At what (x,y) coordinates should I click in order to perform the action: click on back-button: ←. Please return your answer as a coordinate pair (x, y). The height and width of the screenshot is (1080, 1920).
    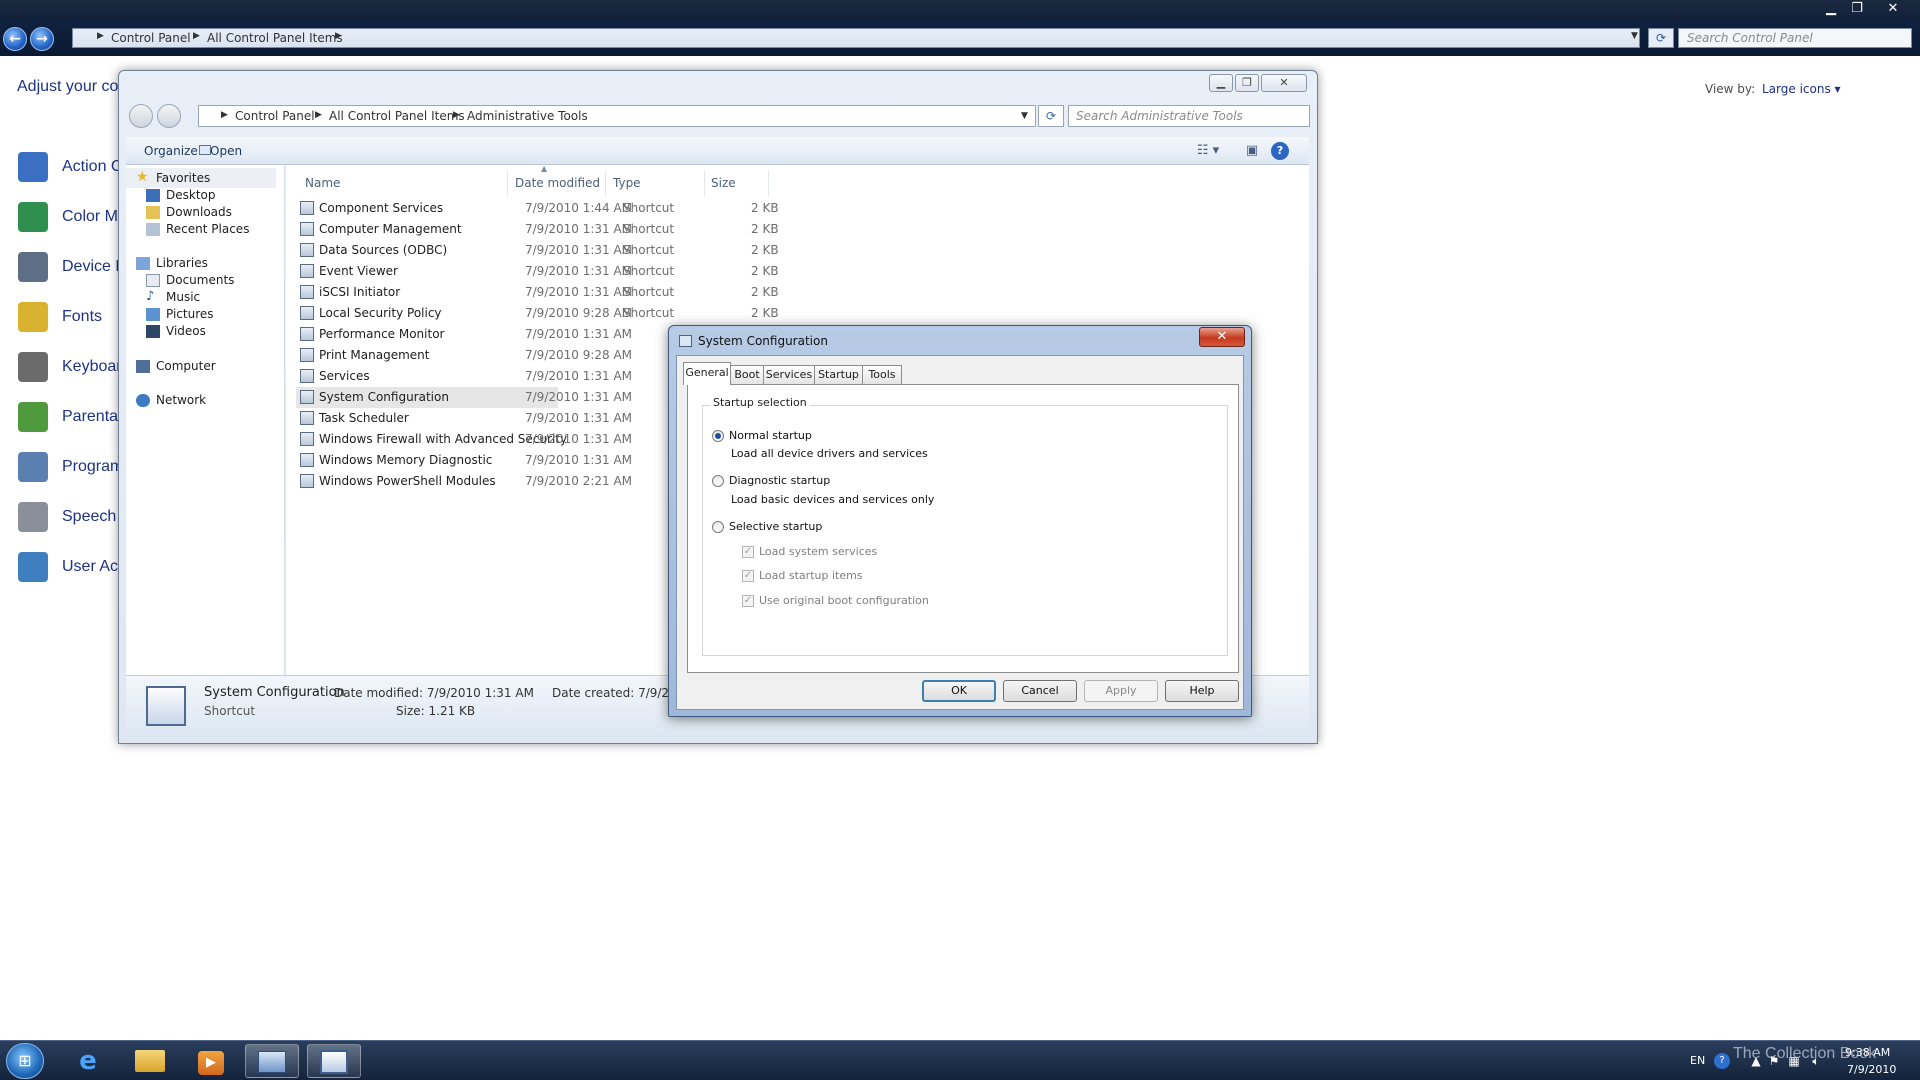
    Looking at the image, I should click on (15, 39).